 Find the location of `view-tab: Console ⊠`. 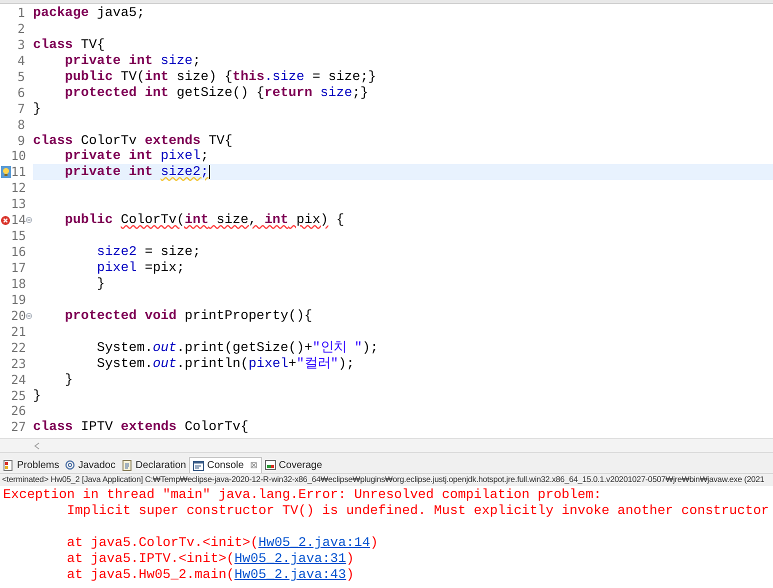

view-tab: Console ⊠ is located at coordinates (225, 465).